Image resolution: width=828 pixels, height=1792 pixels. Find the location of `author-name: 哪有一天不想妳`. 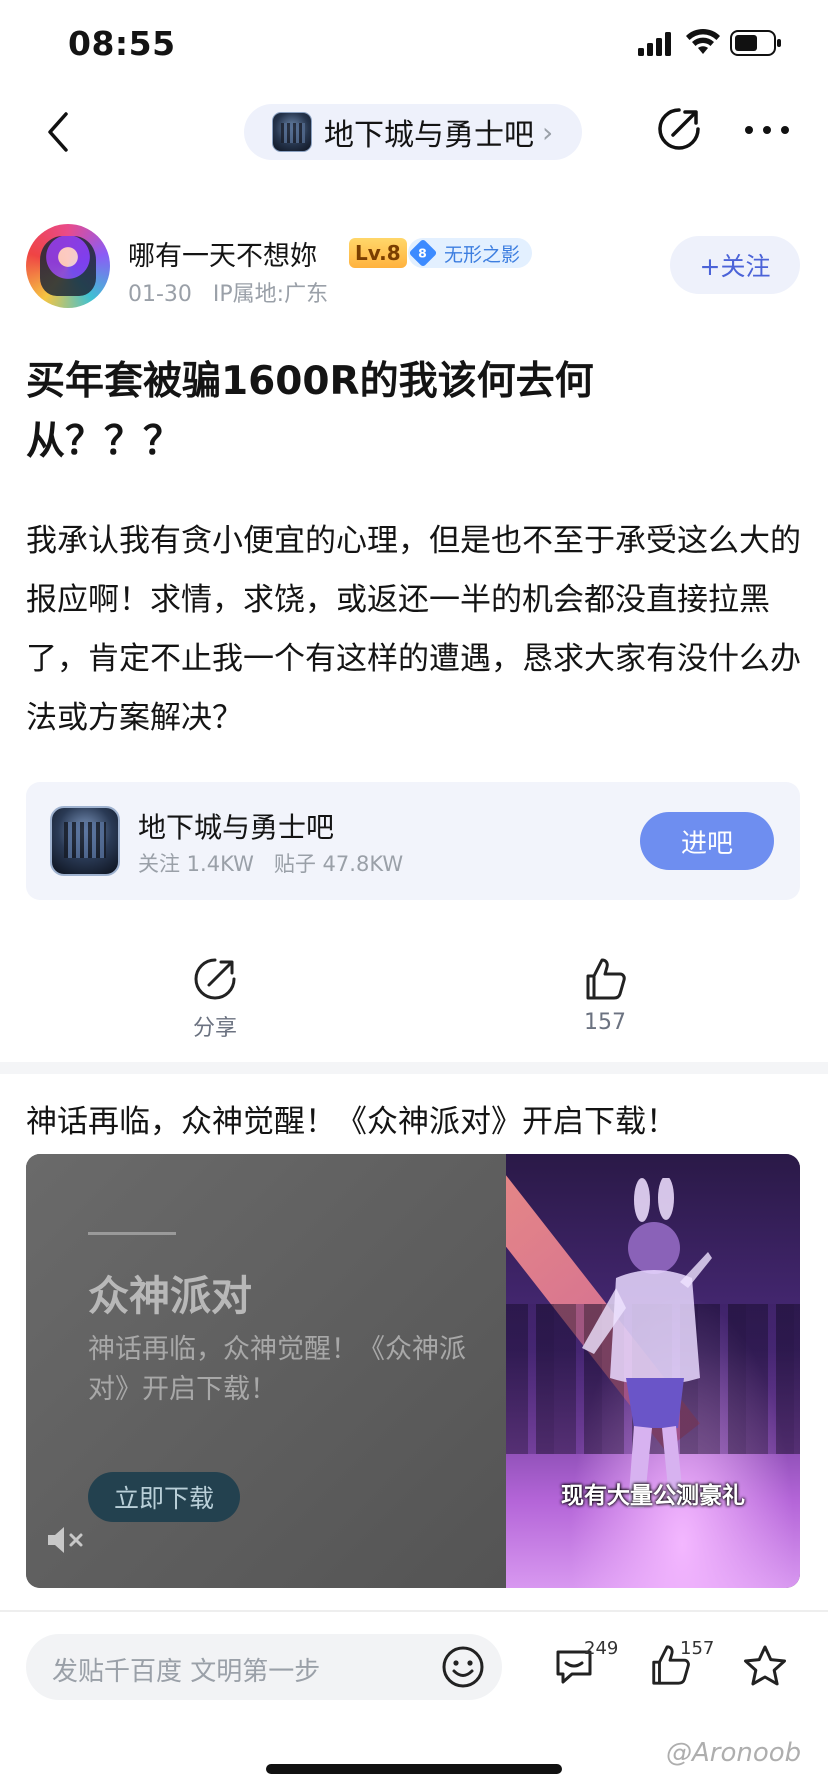

author-name: 哪有一天不想妳 is located at coordinates (222, 253).